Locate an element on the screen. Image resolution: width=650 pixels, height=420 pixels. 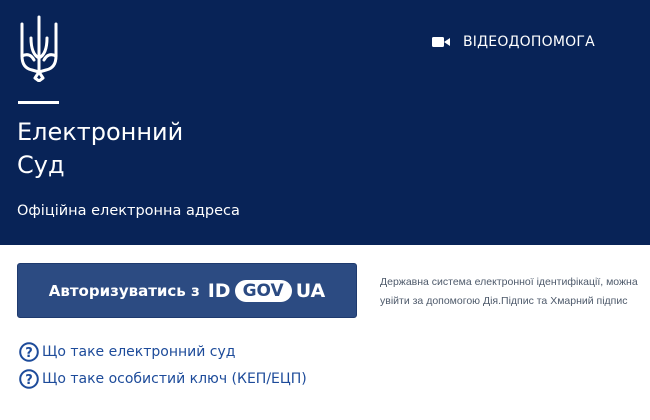
trident-icon is located at coordinates (39, 48).